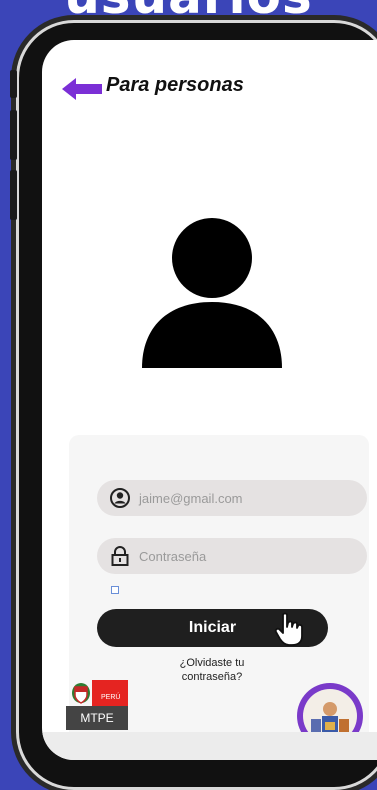  I want to click on mtpe-logo: PERÚ MTPE, so click(97, 706).